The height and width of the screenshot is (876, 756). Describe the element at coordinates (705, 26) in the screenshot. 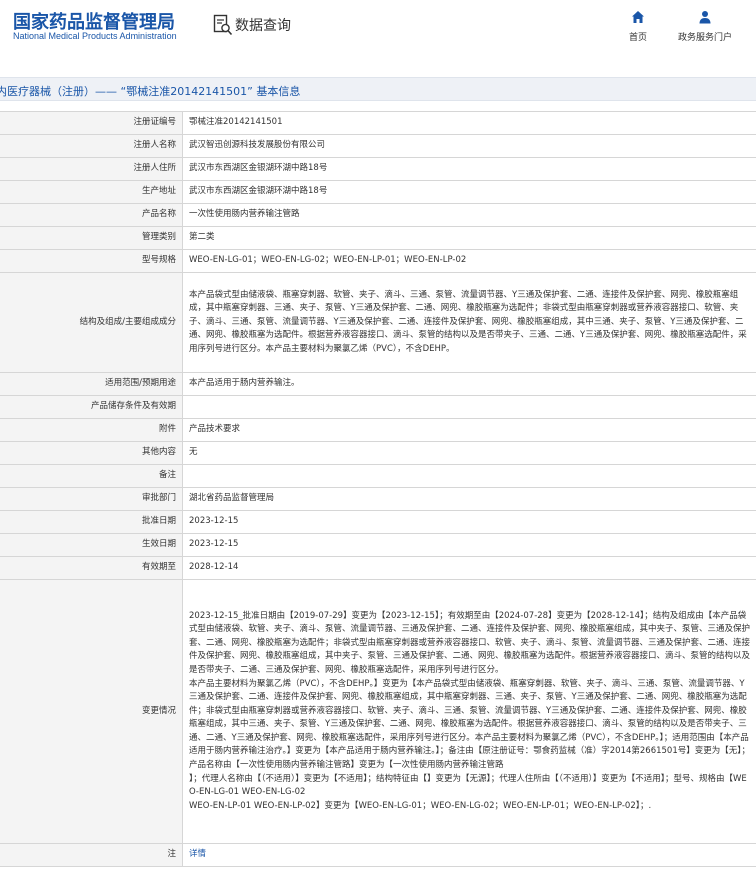

I see `nav-gov-service-portal: 政务服务门户` at that location.